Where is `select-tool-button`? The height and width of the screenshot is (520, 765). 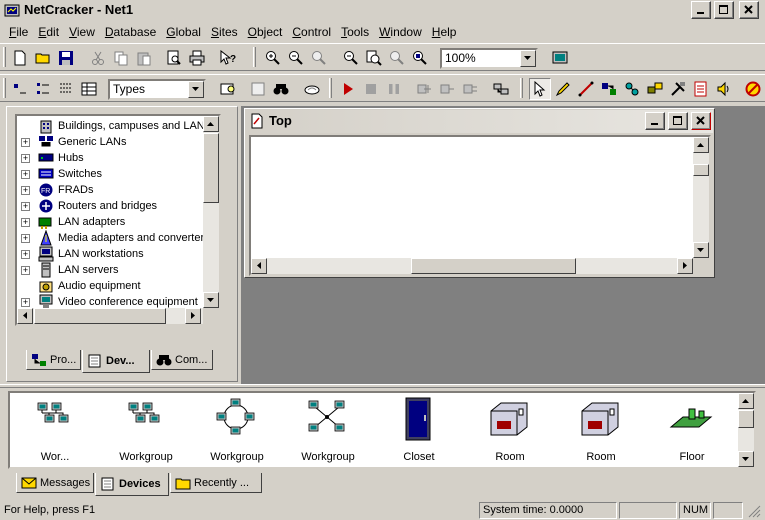
select-tool-button is located at coordinates (540, 89).